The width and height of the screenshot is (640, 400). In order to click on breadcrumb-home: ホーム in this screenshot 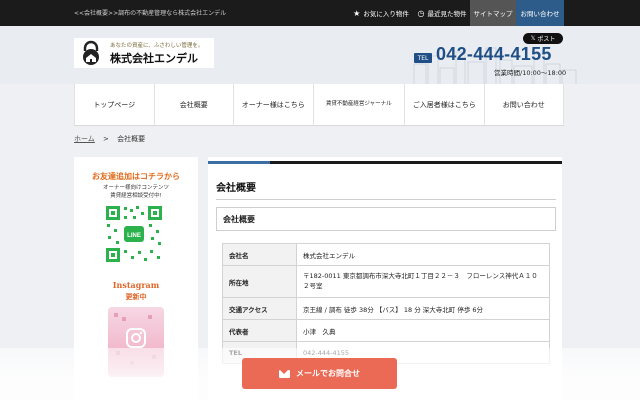, I will do `click(84, 139)`.